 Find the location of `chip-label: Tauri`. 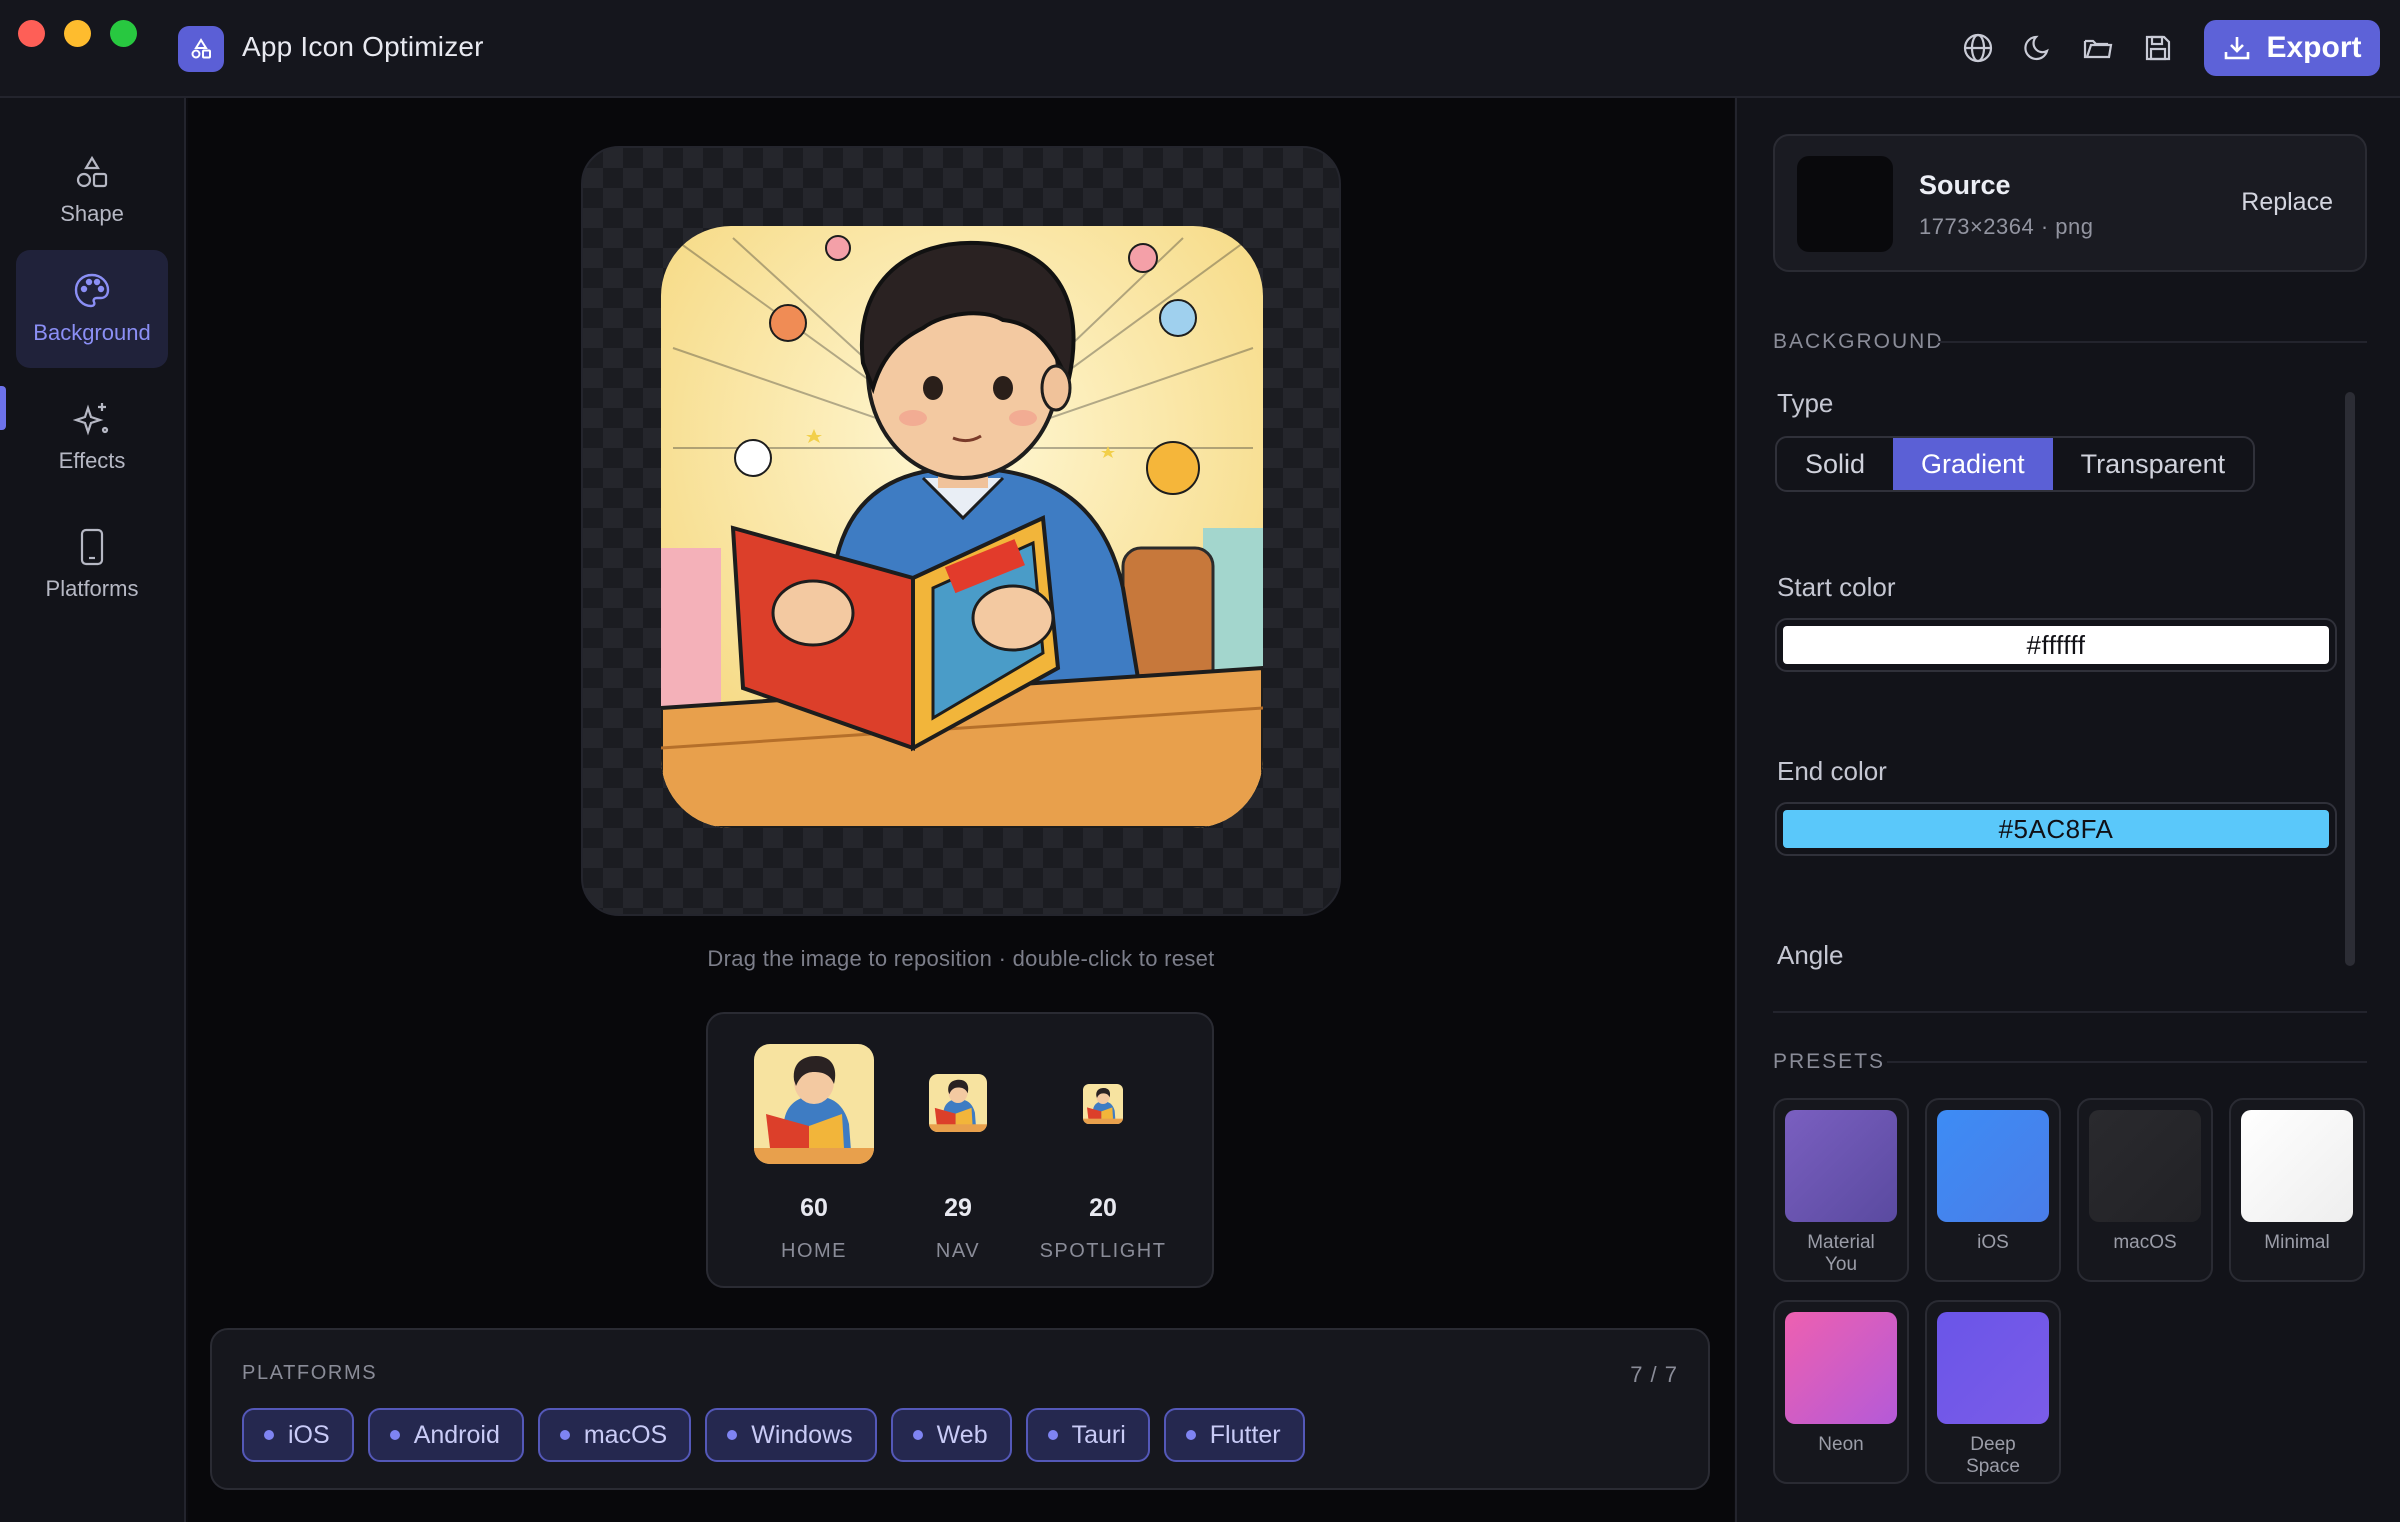

chip-label: Tauri is located at coordinates (1098, 1434).